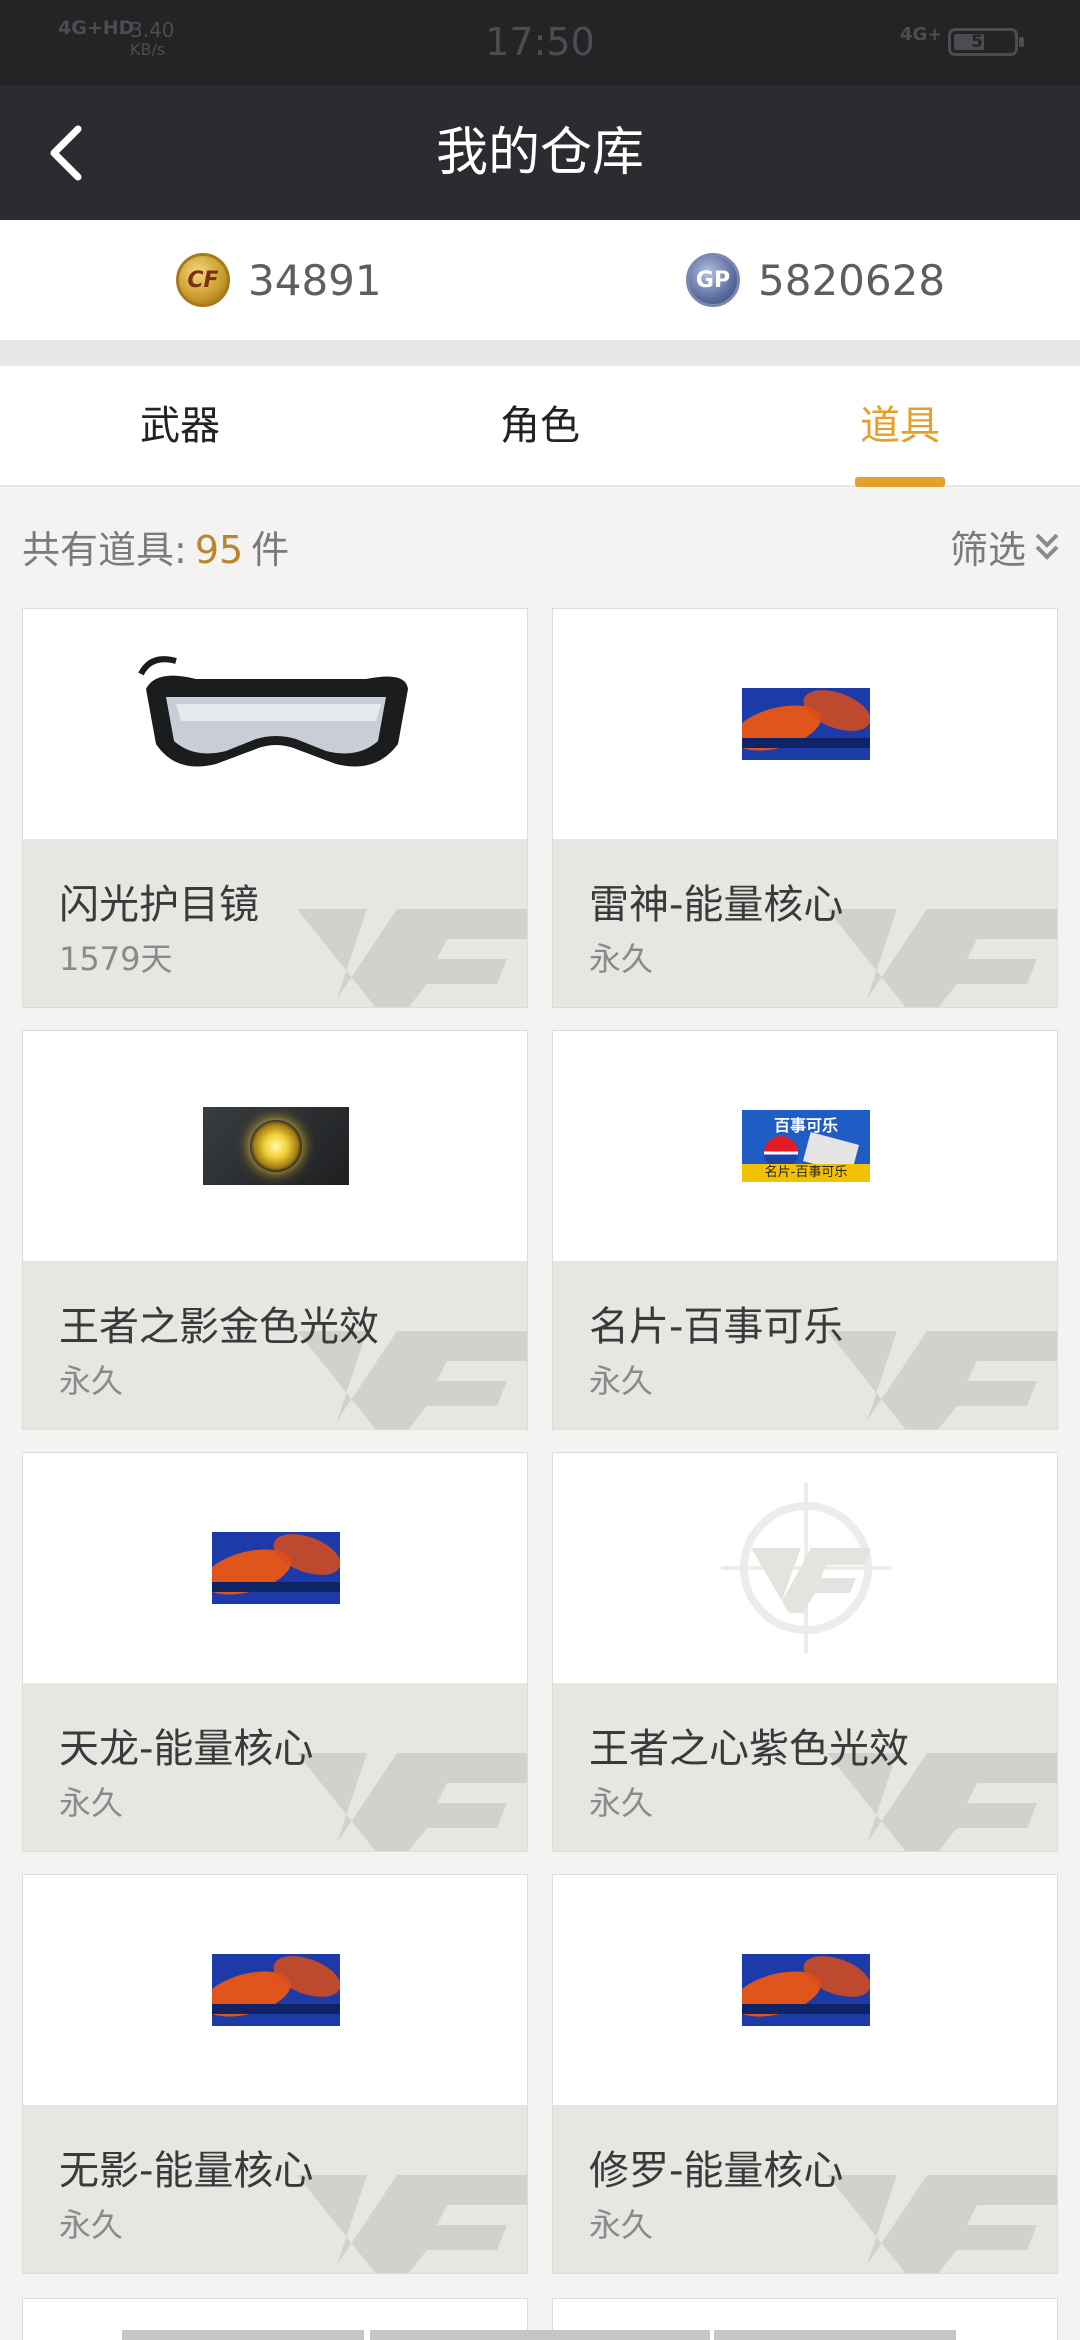 This screenshot has height=2340, width=1080. What do you see at coordinates (186, 1749) in the screenshot?
I see `item-name: 天龙-能量核心` at bounding box center [186, 1749].